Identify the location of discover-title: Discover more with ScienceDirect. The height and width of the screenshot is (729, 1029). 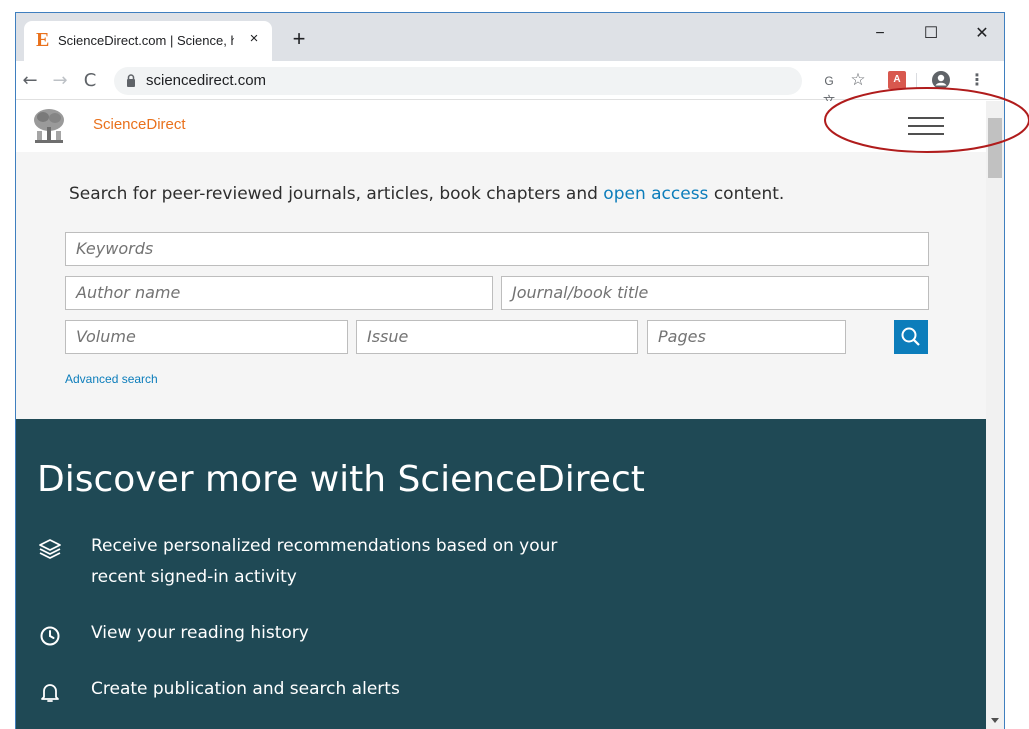
(341, 479).